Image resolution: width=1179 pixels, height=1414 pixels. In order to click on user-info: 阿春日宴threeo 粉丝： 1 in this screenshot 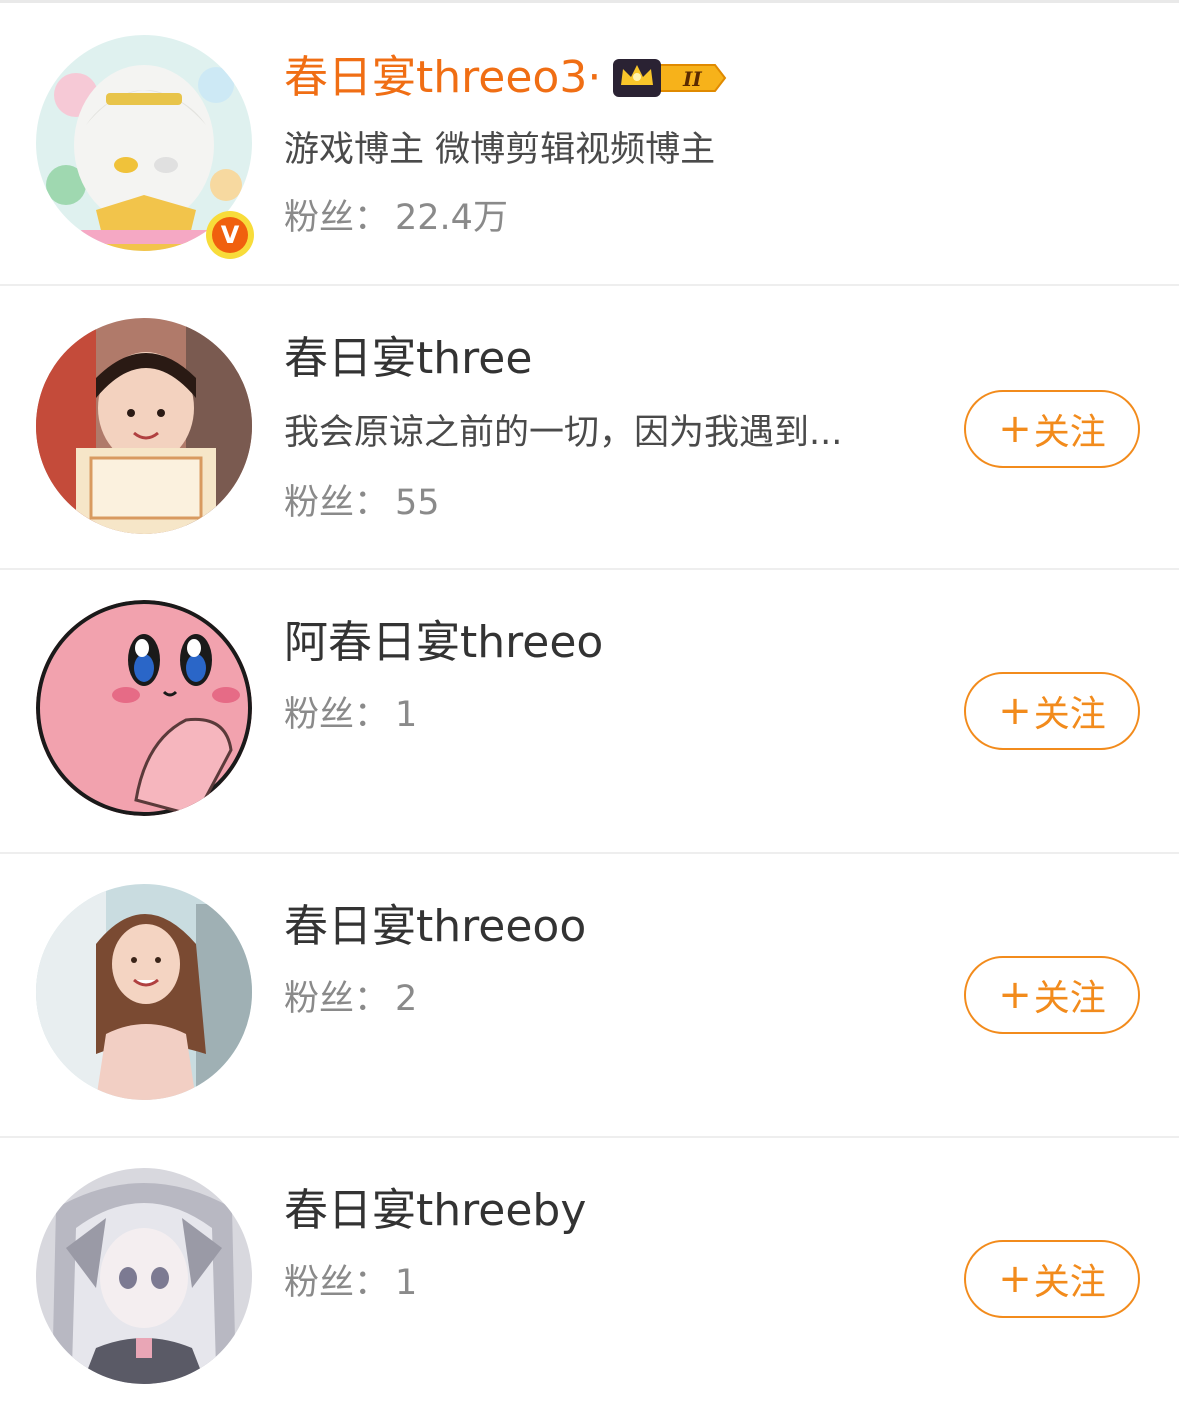, I will do `click(606, 677)`.